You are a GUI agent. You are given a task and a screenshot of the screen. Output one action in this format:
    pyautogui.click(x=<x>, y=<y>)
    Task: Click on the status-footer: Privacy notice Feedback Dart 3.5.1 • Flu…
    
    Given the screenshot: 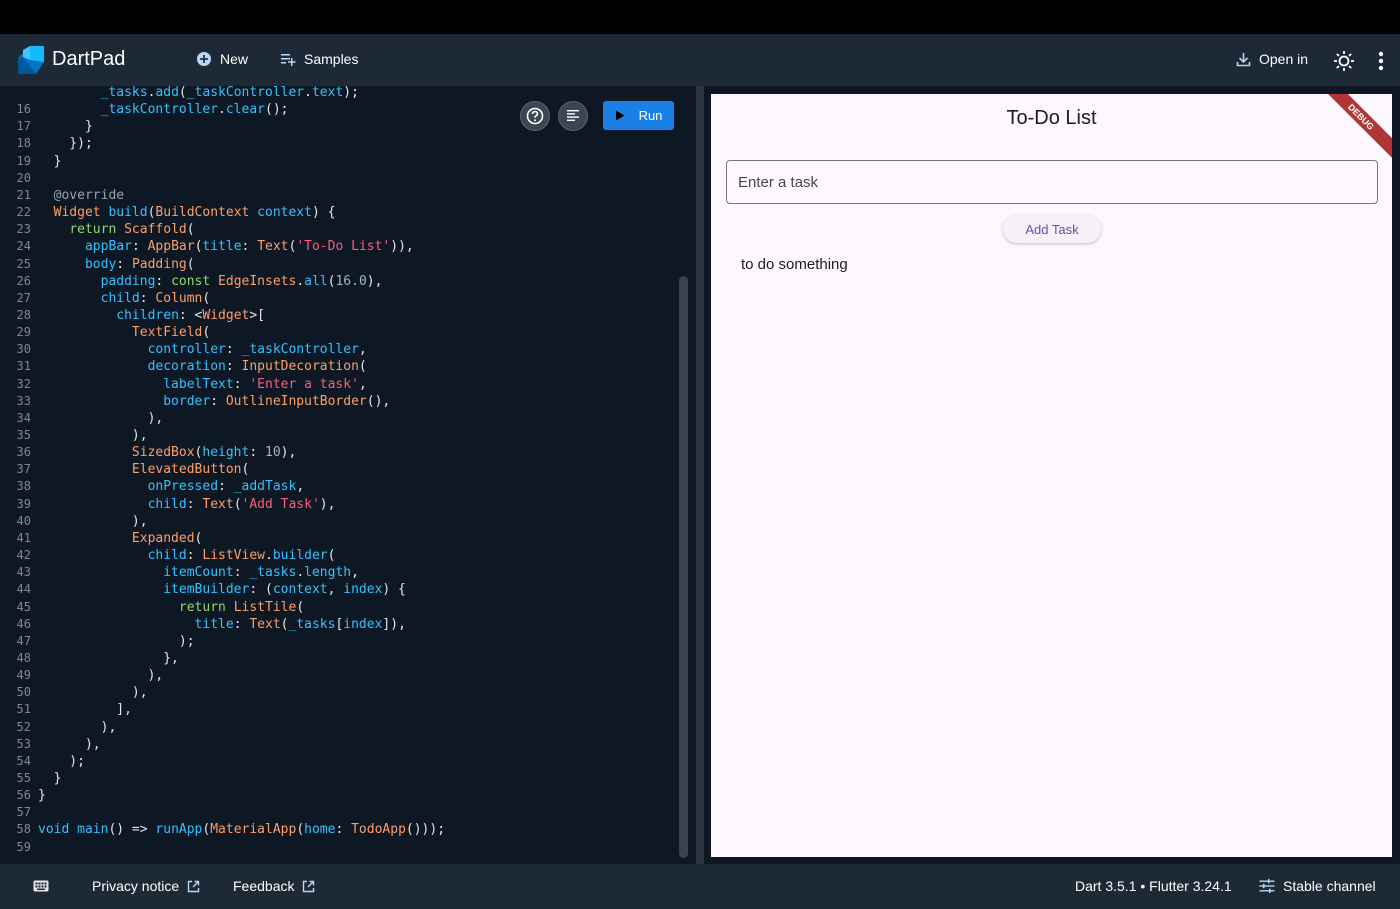 What is the action you would take?
    pyautogui.click(x=700, y=886)
    